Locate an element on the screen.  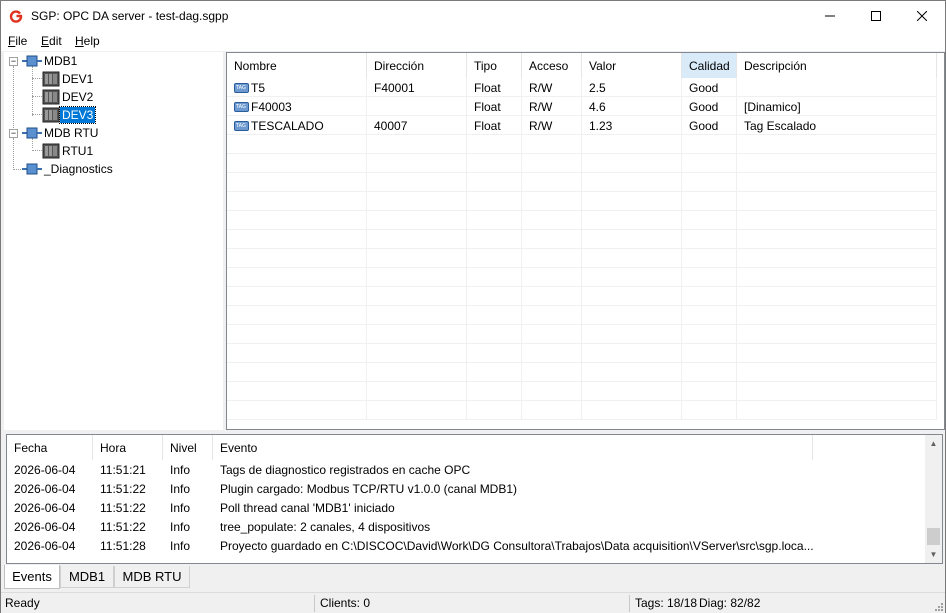
close-button is located at coordinates (922, 16).